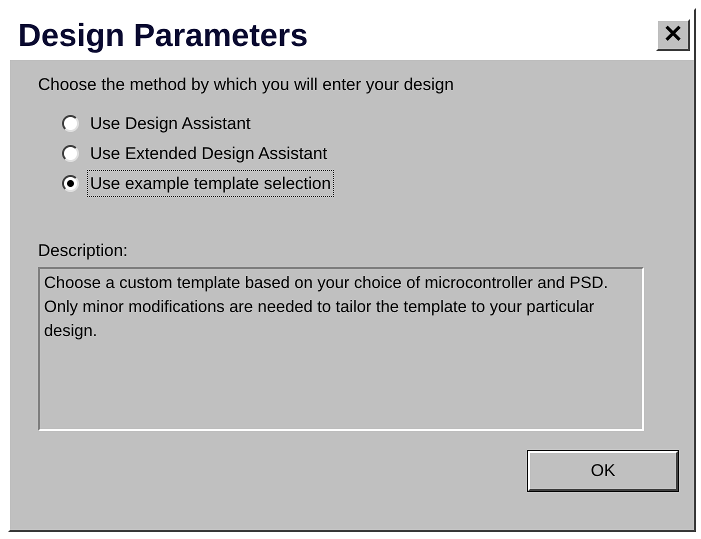  Describe the element at coordinates (364, 124) in the screenshot. I see `radio-option: Use Design Assistant` at that location.